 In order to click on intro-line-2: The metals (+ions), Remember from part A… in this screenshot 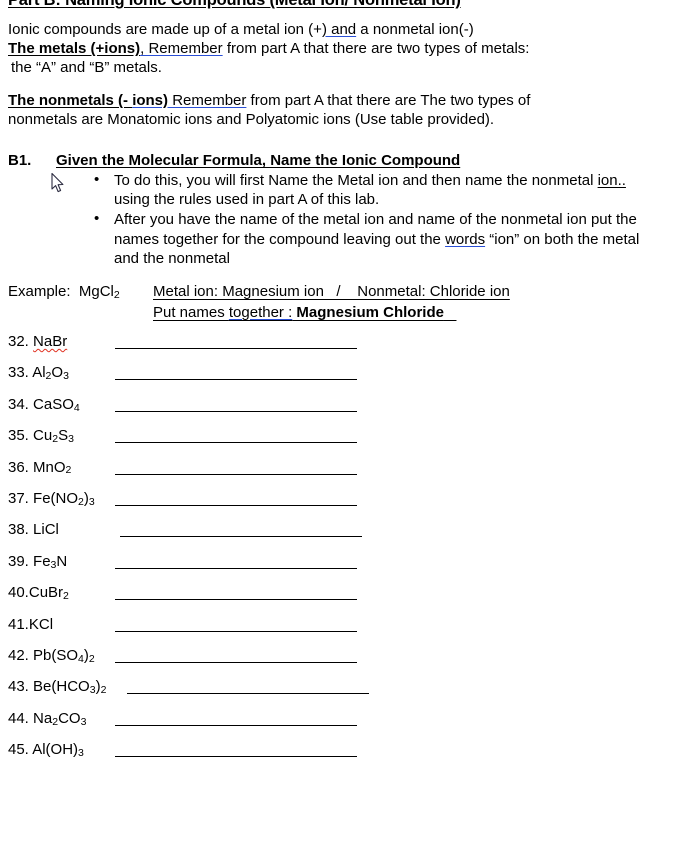, I will do `click(343, 48)`.